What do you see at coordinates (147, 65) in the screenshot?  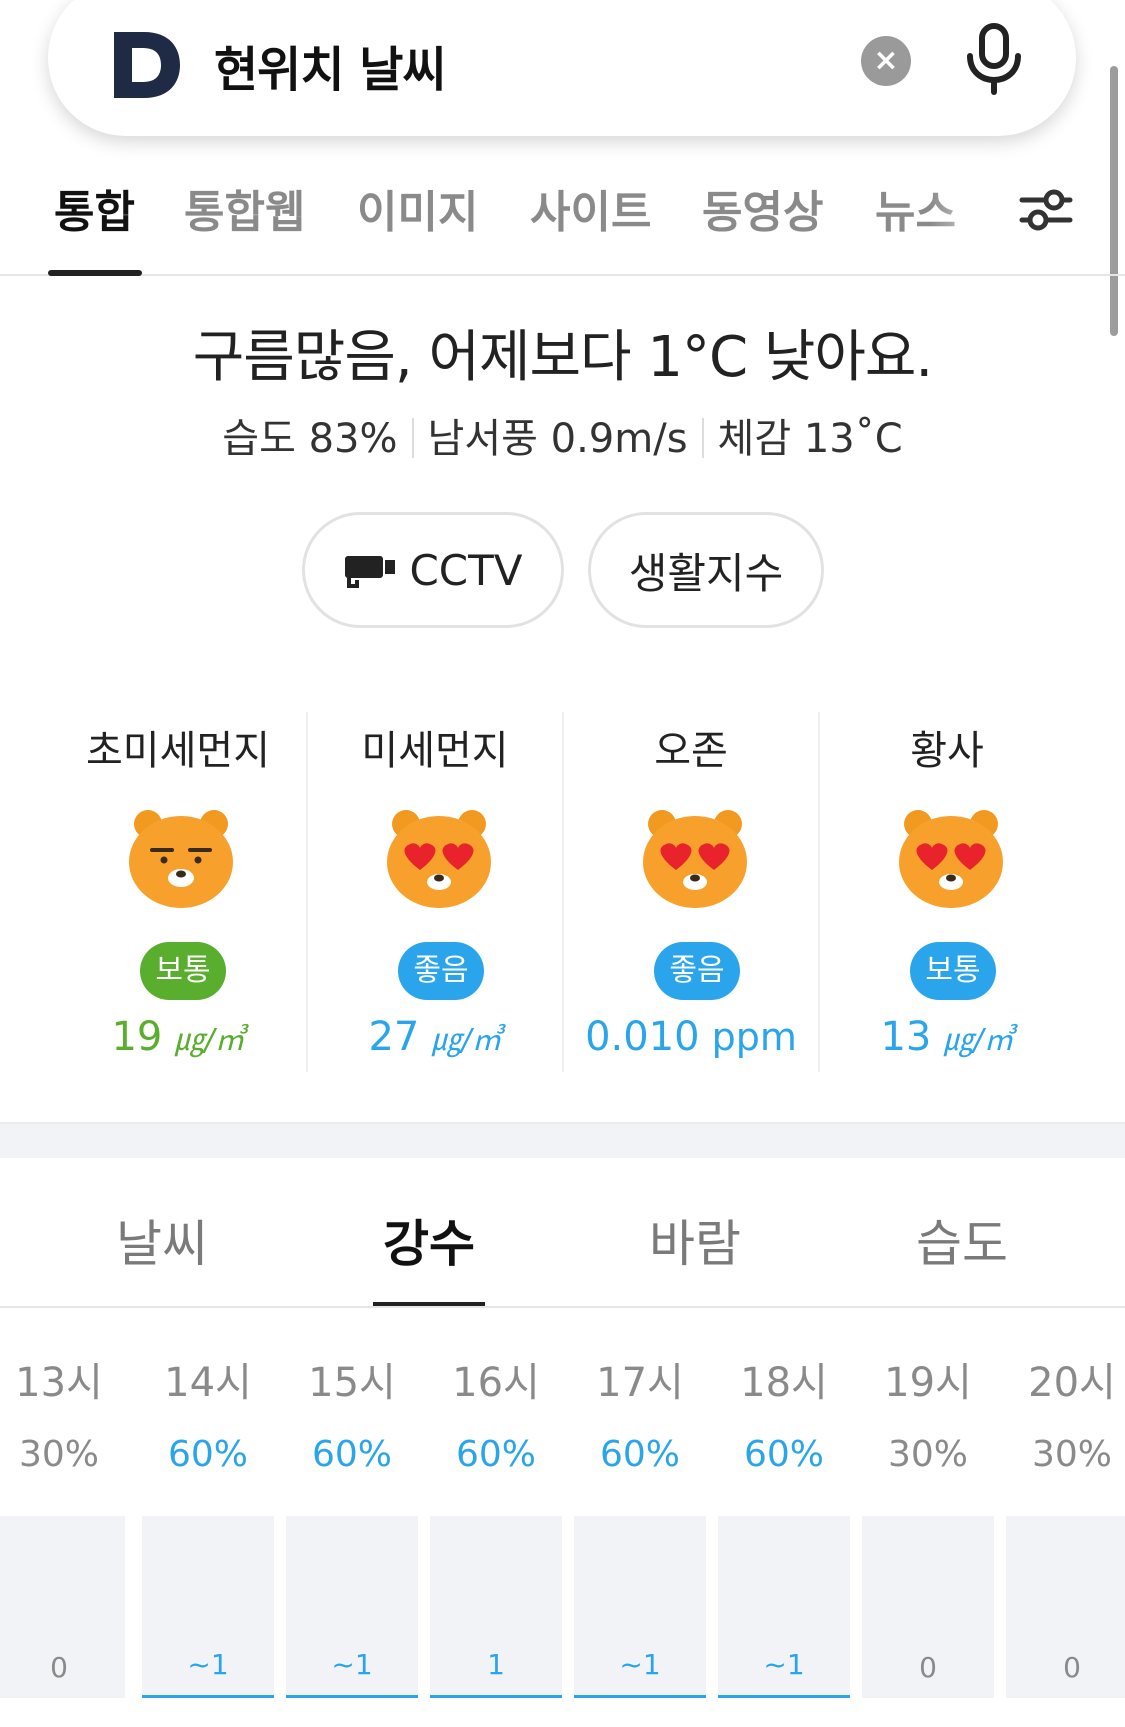 I see `daum-logo` at bounding box center [147, 65].